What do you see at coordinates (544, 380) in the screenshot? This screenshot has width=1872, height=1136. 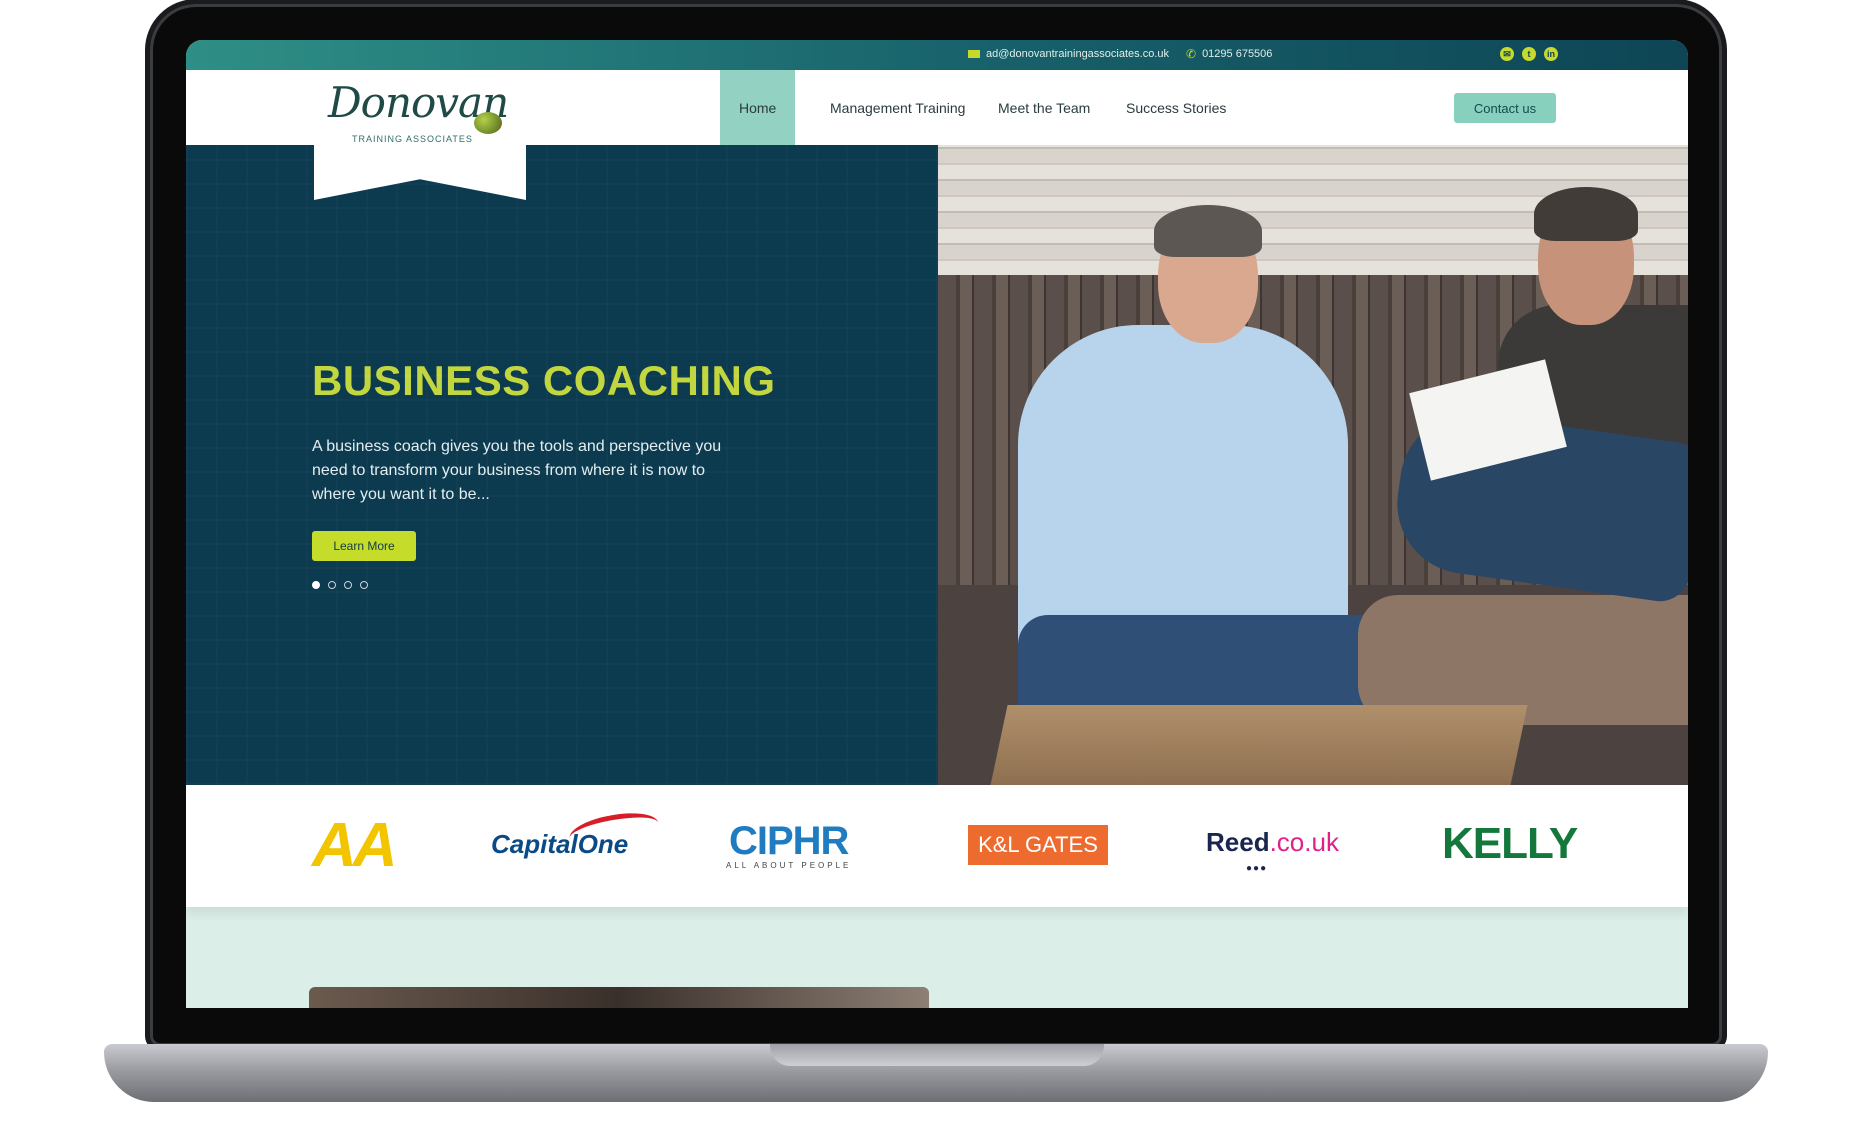 I see `hero-title: BUSINESS COACHING` at bounding box center [544, 380].